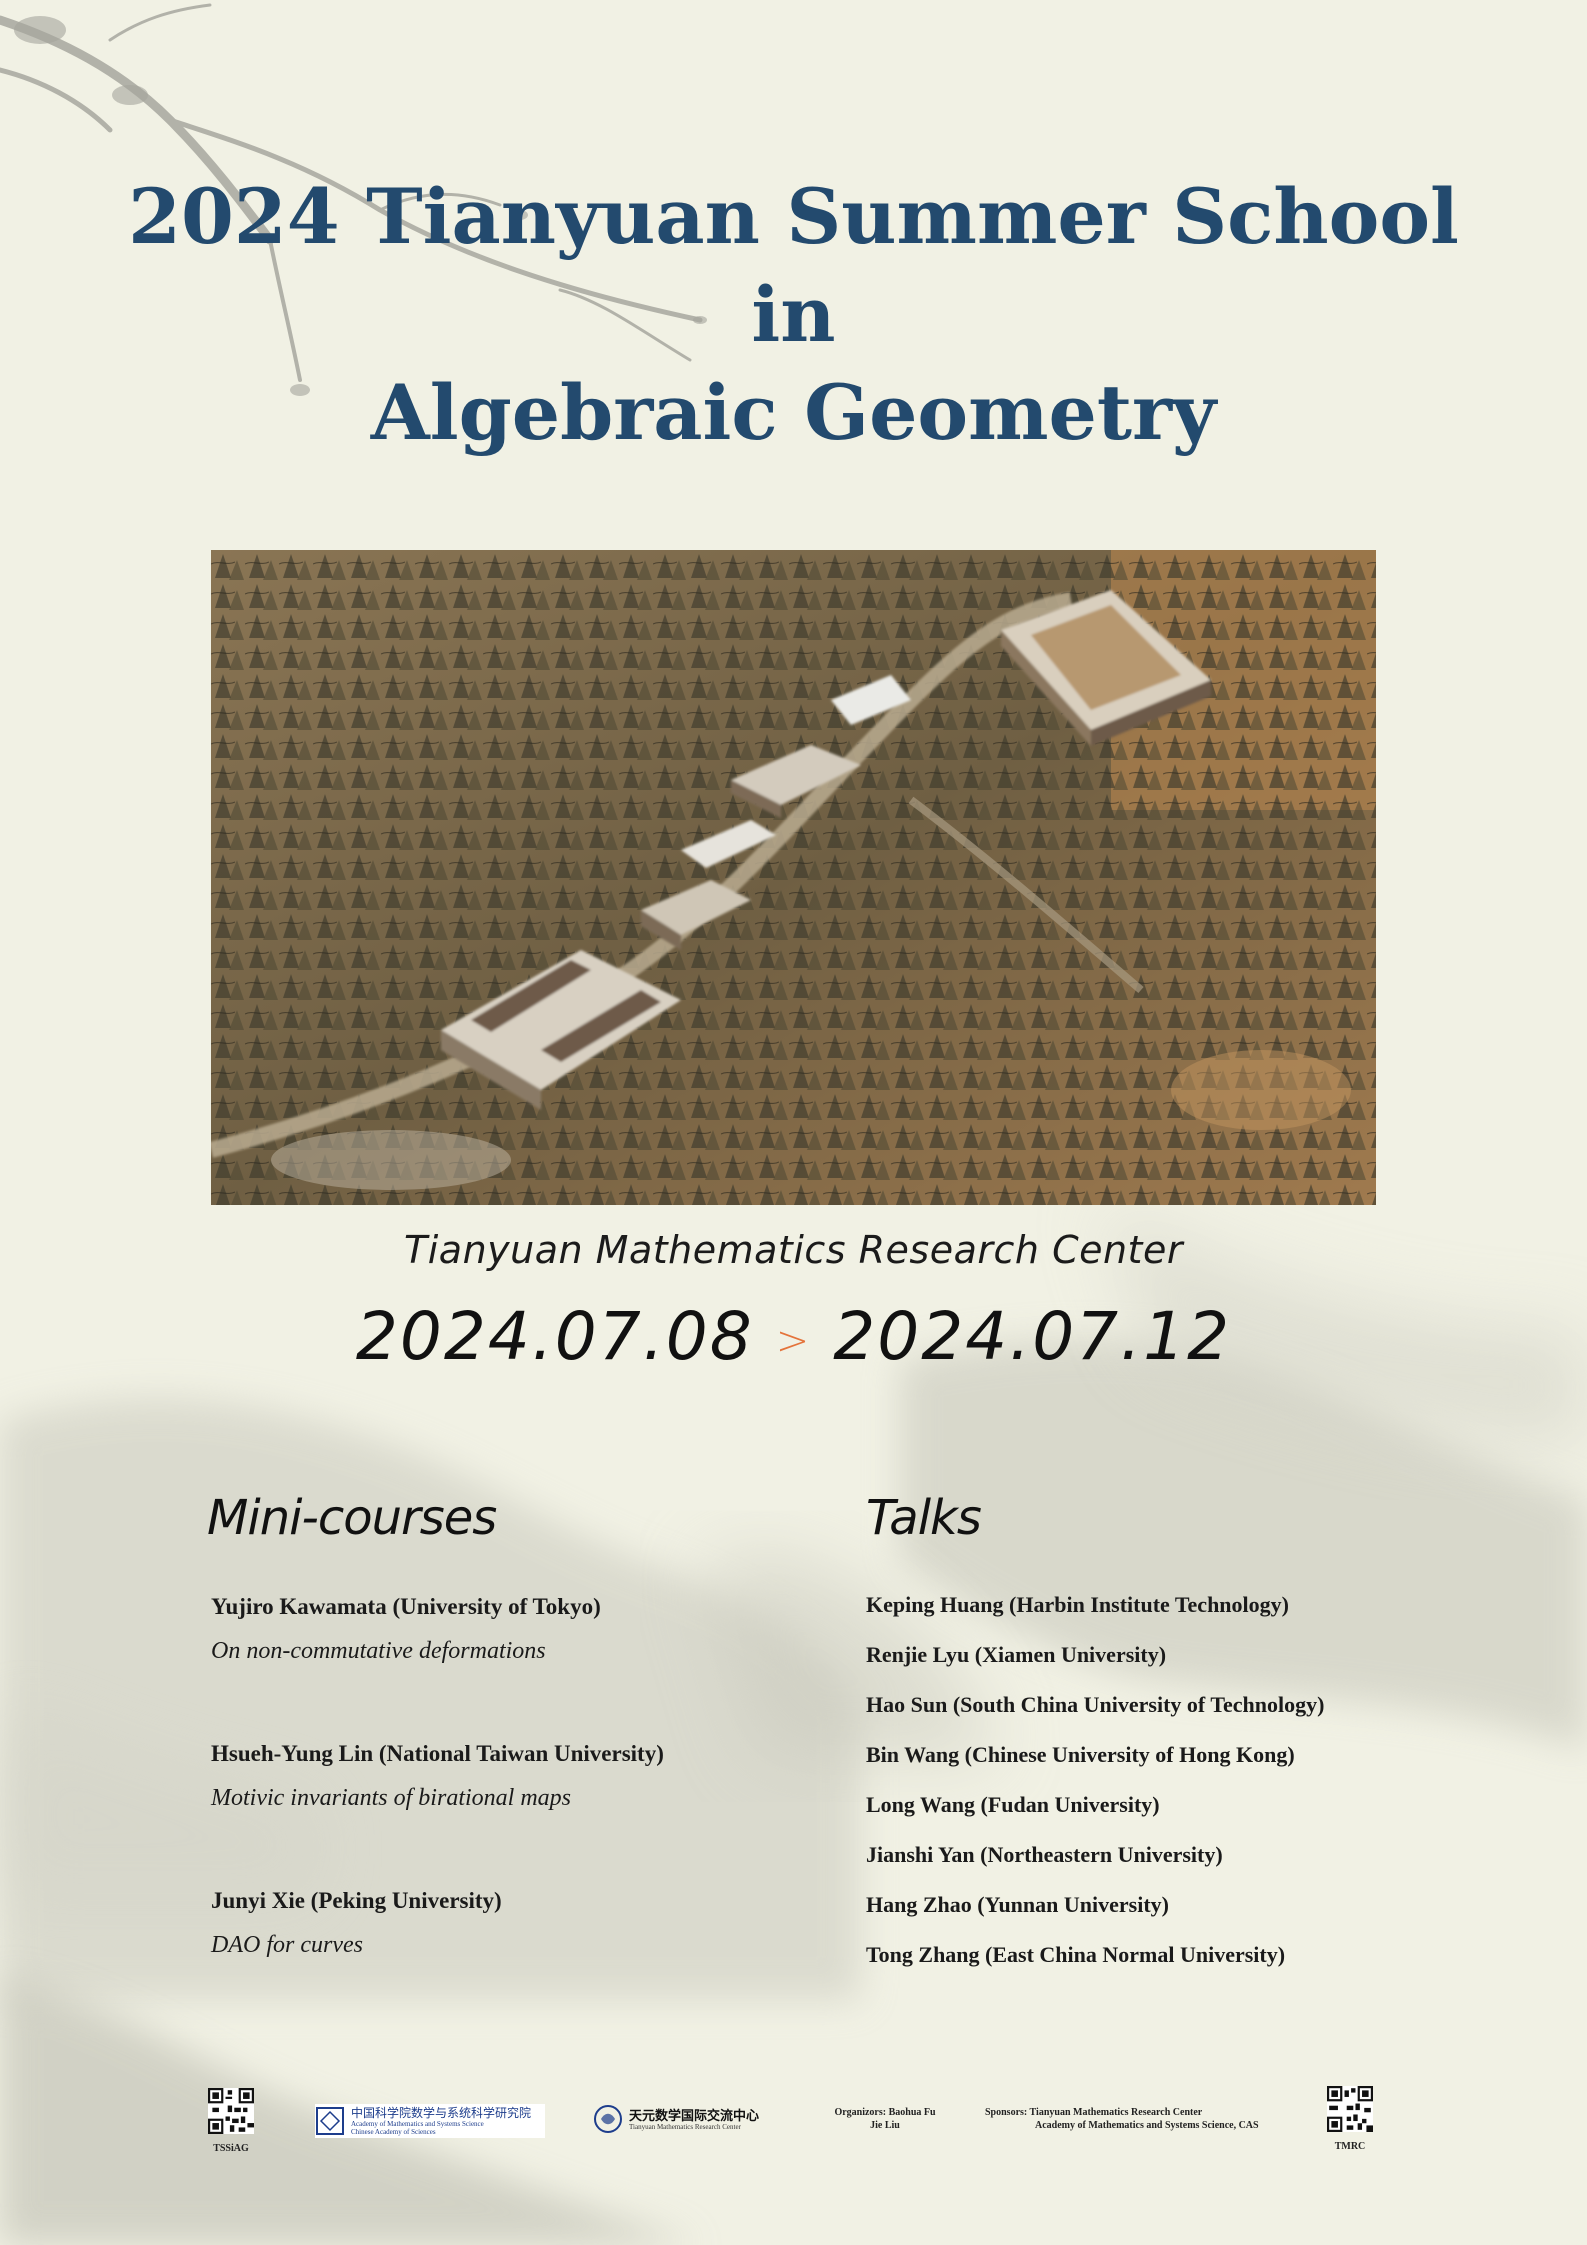 The width and height of the screenshot is (1587, 2245). What do you see at coordinates (406, 1606) in the screenshot?
I see `course-speaker: Yujiro Kawamata (University of Tokyo)` at bounding box center [406, 1606].